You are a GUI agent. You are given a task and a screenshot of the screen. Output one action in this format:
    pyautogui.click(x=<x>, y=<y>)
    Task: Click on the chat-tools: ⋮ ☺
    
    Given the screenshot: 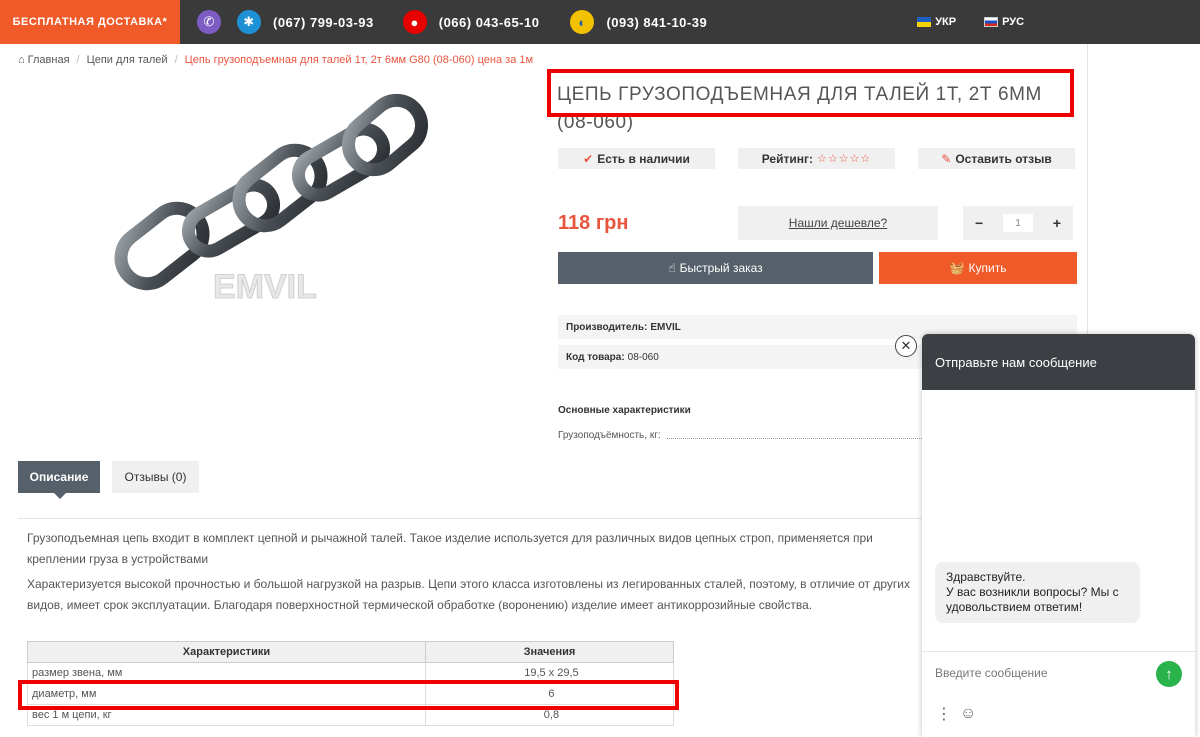 What is the action you would take?
    pyautogui.click(x=956, y=714)
    